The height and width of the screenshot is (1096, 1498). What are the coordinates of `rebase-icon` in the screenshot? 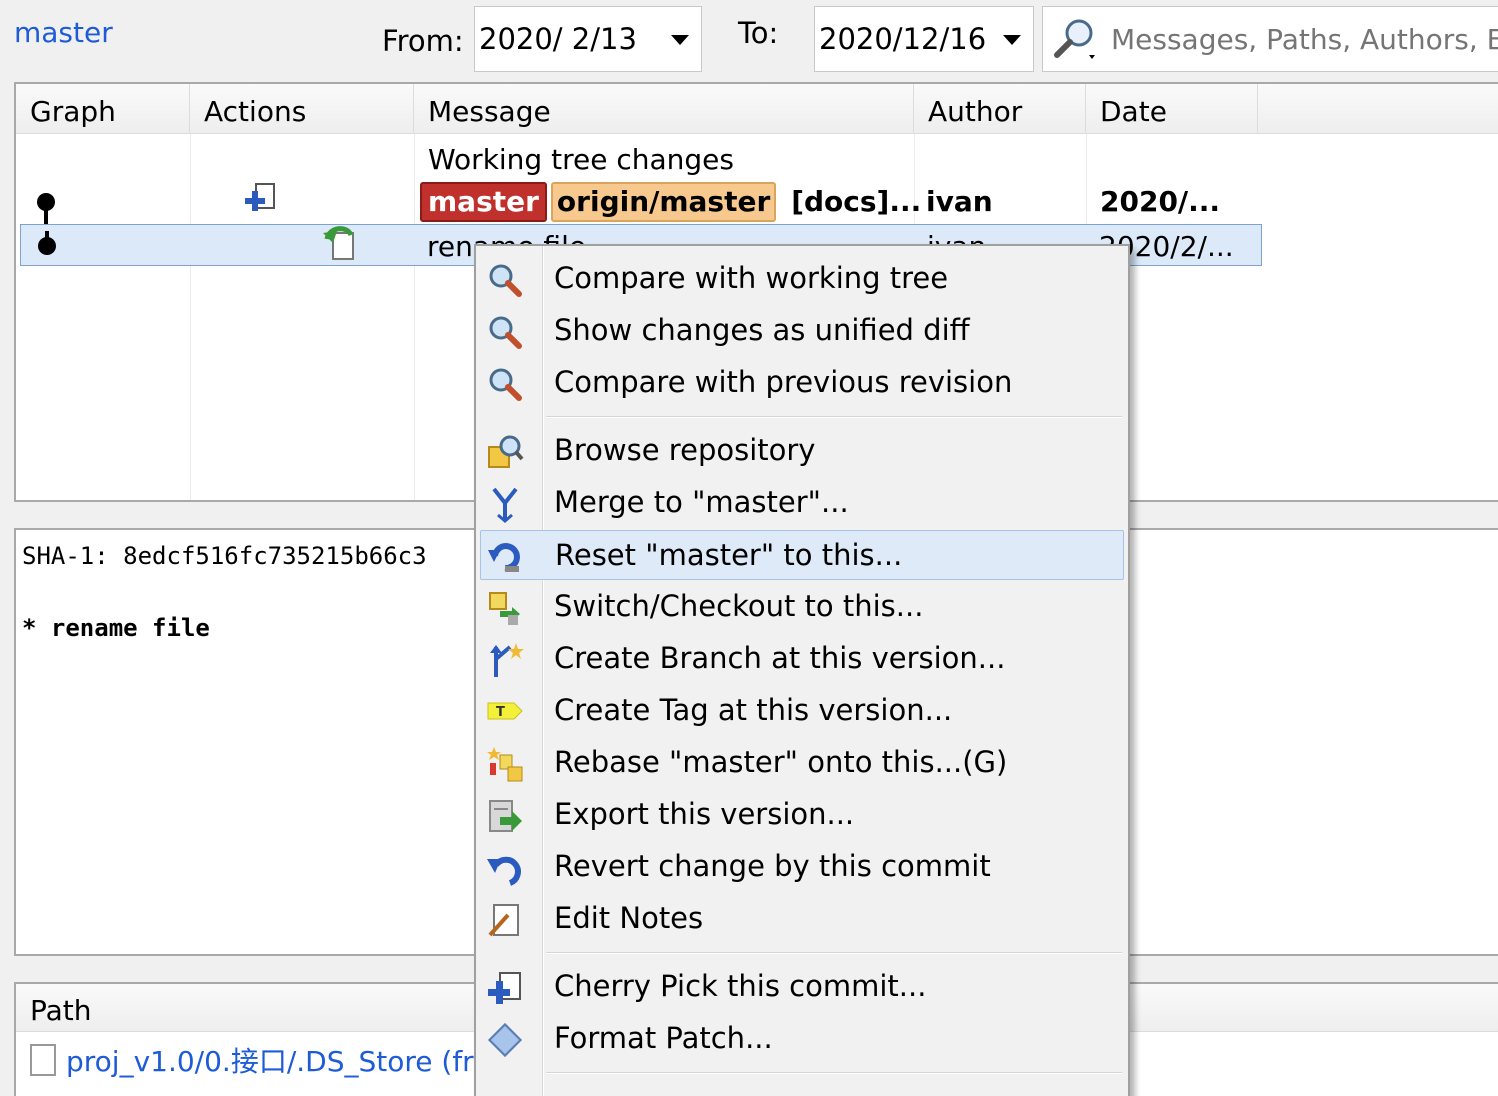 It's located at (505, 764).